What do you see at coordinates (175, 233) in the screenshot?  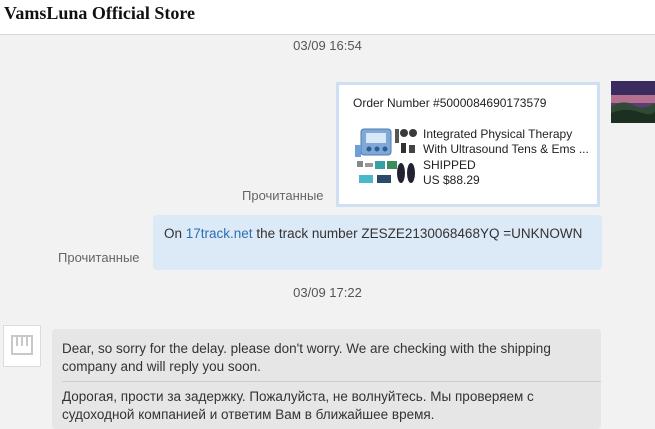 I see `tracking-message-prefix: On` at bounding box center [175, 233].